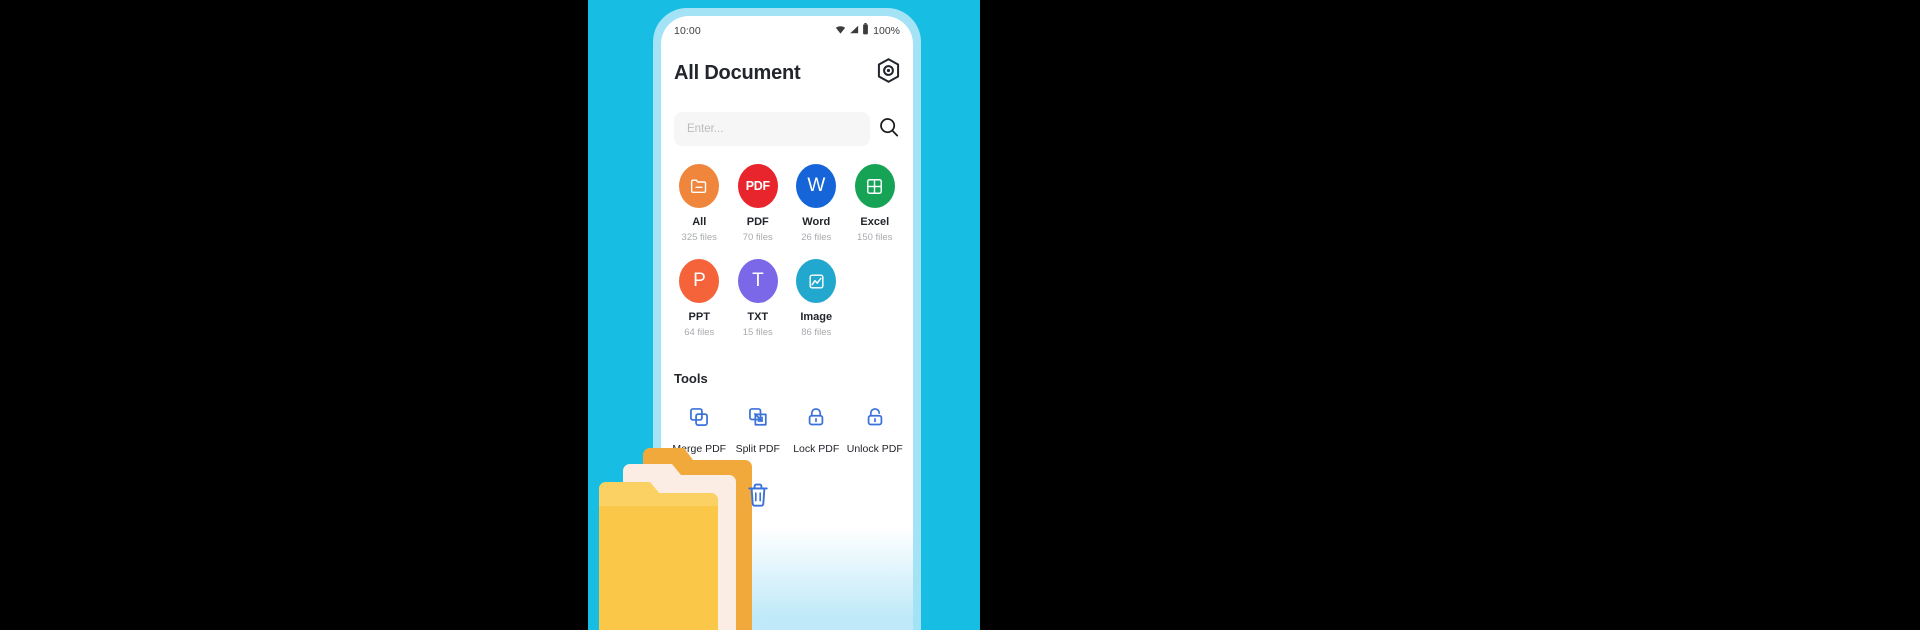 The image size is (1920, 630). Describe the element at coordinates (699, 186) in the screenshot. I see `folder-minus-icon` at that location.